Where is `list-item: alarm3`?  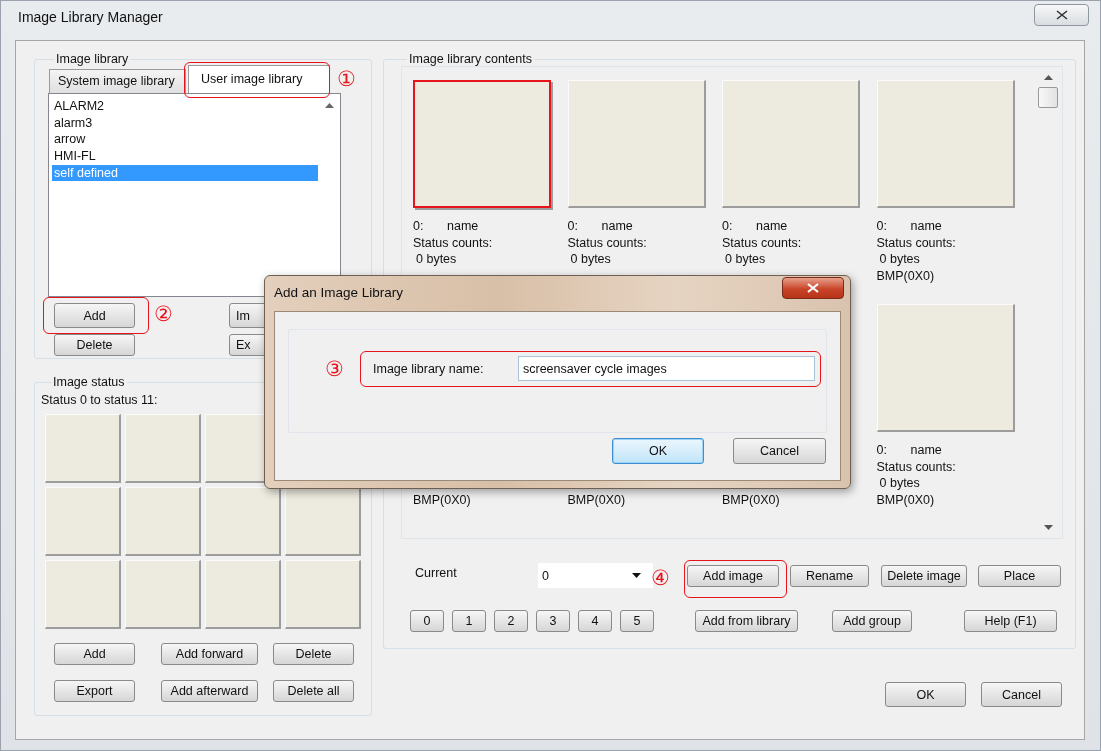
list-item: alarm3 is located at coordinates (185, 123).